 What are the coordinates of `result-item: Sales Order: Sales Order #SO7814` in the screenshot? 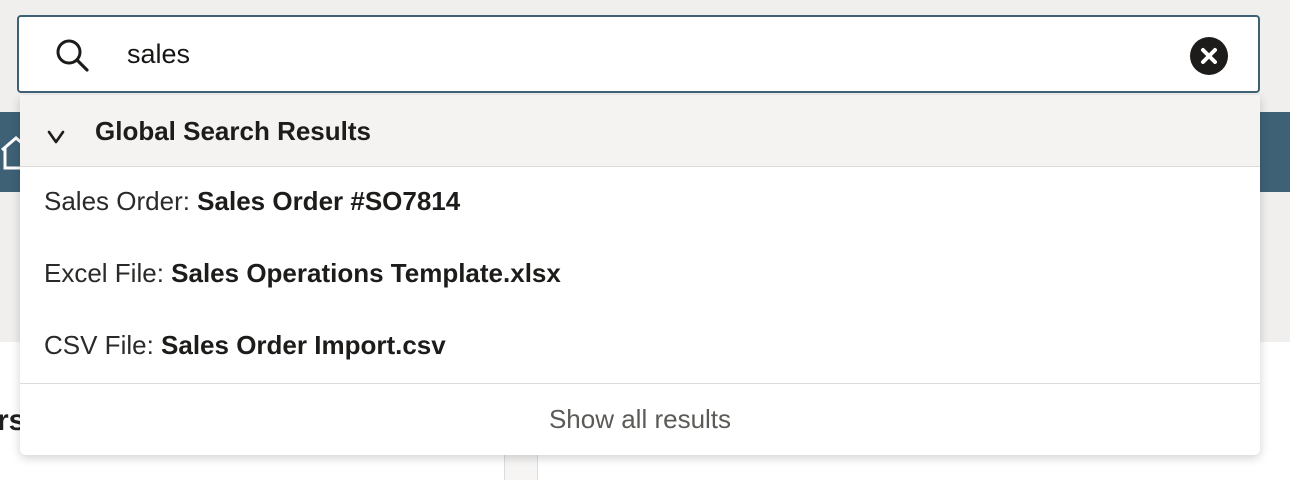 It's located at (640, 203).